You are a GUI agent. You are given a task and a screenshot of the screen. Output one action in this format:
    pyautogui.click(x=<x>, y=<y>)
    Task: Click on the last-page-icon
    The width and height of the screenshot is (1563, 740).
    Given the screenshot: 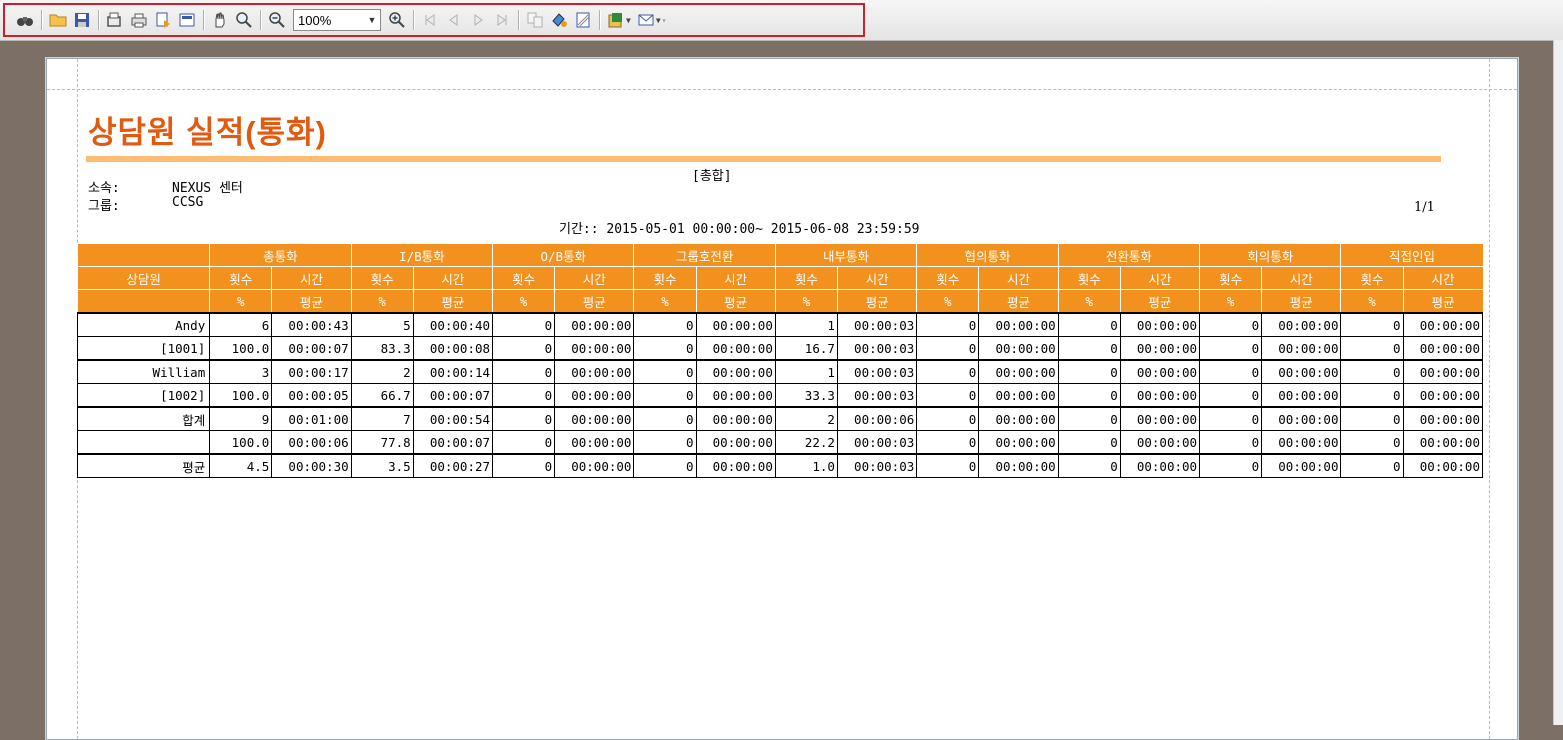 What is the action you would take?
    pyautogui.click(x=502, y=20)
    